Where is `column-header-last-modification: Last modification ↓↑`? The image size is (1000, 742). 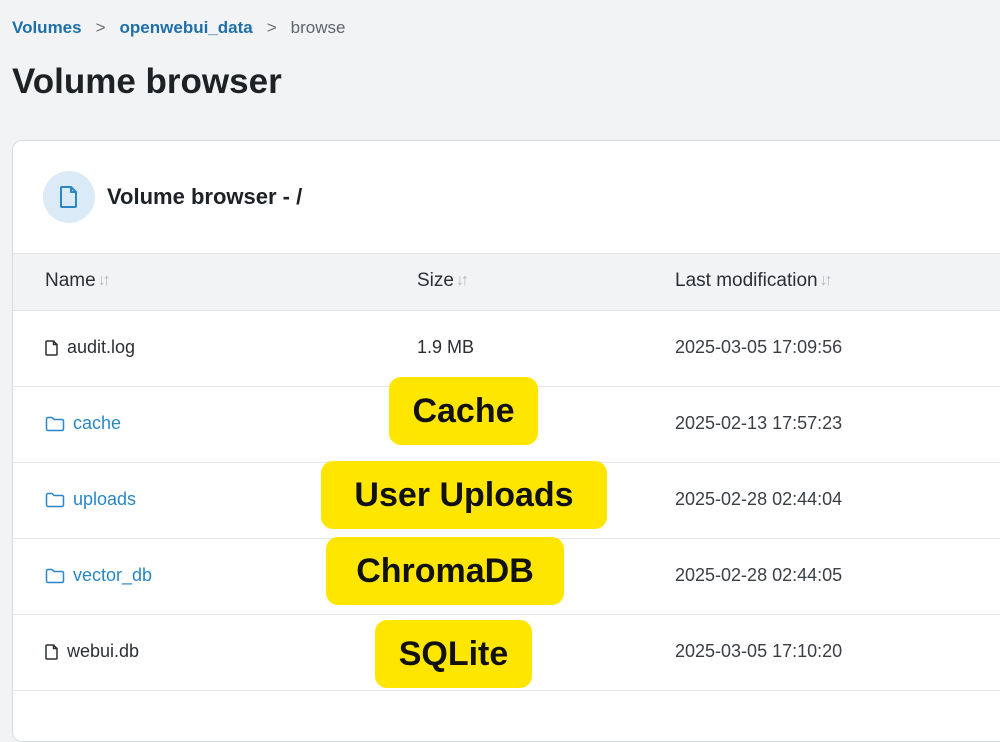
column-header-last-modification: Last modification ↓↑ is located at coordinates (754, 281).